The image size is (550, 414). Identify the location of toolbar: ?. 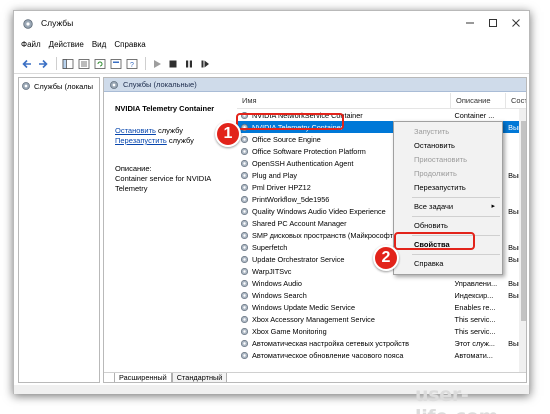
(271, 64).